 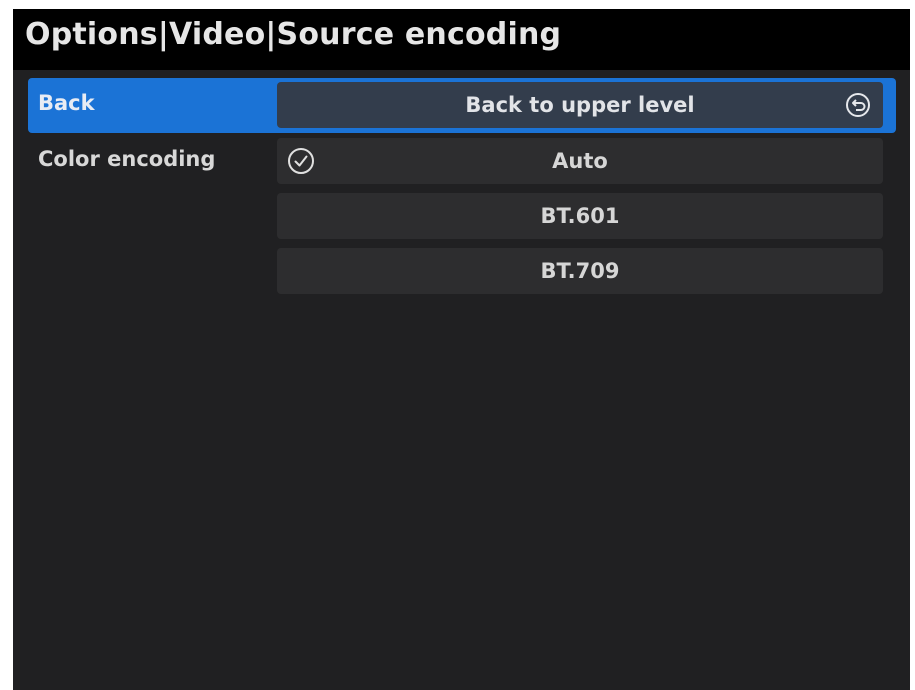 I want to click on color-encoding-label: Color encoding, so click(x=127, y=159).